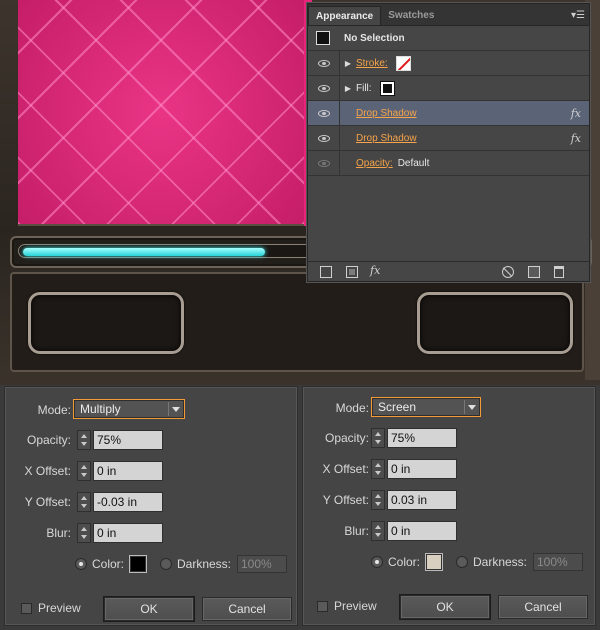  Describe the element at coordinates (411, 15) in the screenshot. I see `tab-swatches: Swatches` at that location.